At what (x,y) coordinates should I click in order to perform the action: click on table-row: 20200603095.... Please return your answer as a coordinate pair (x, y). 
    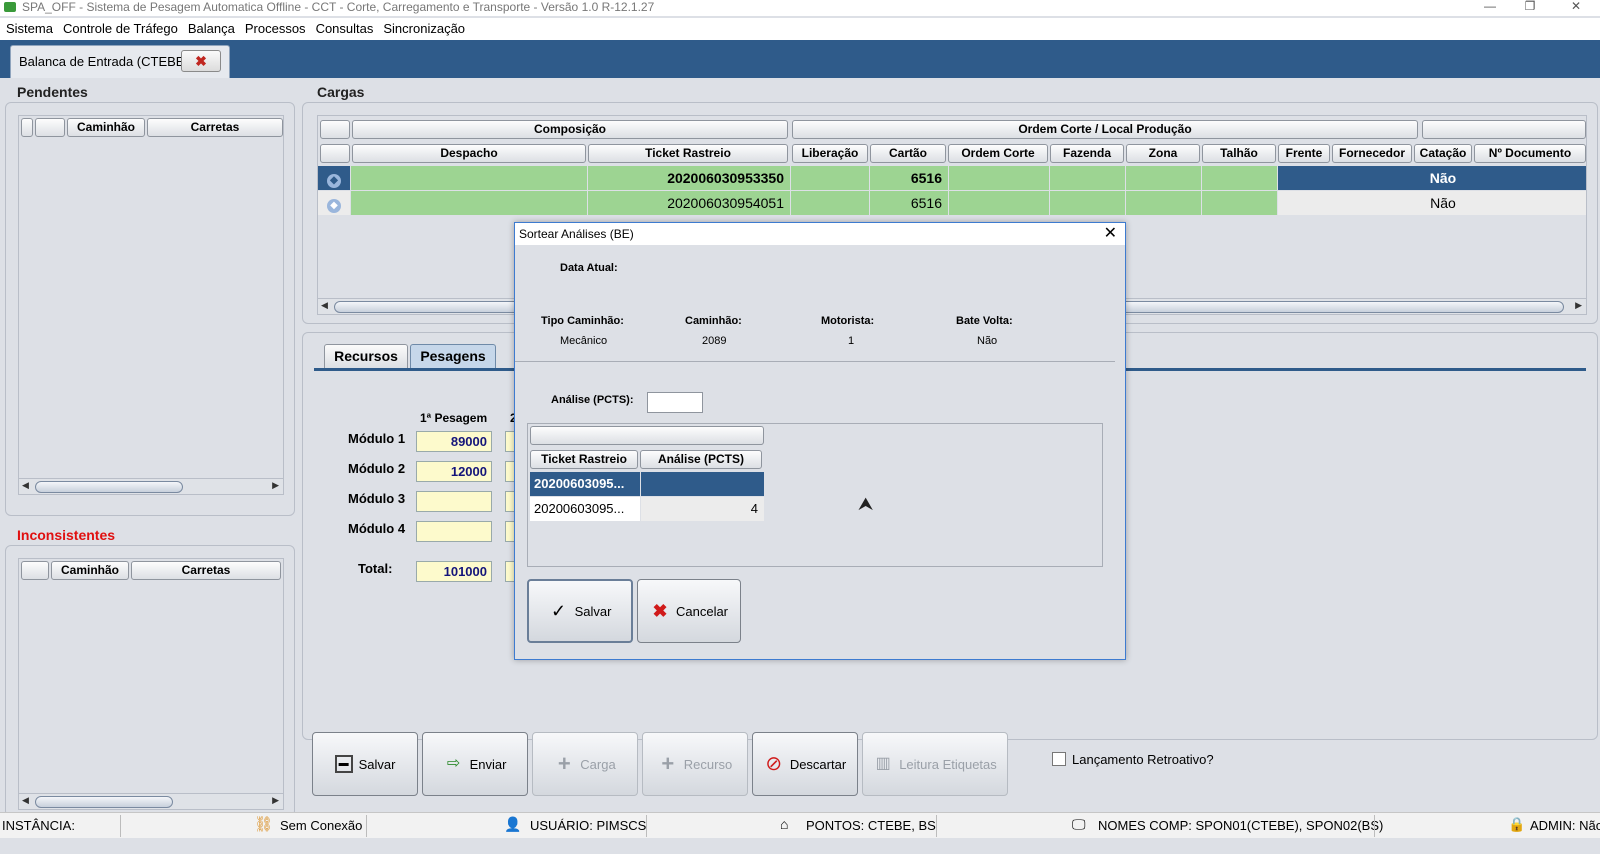
    Looking at the image, I should click on (647, 484).